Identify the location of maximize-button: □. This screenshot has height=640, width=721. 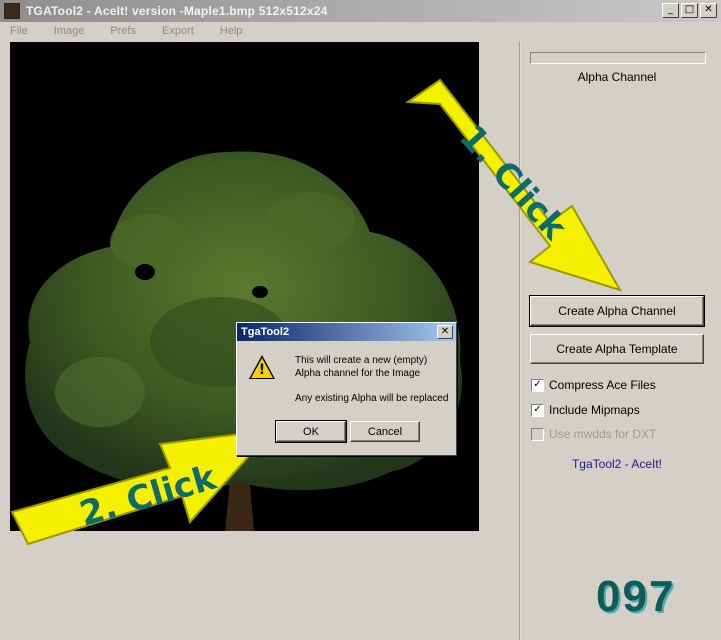
(689, 10).